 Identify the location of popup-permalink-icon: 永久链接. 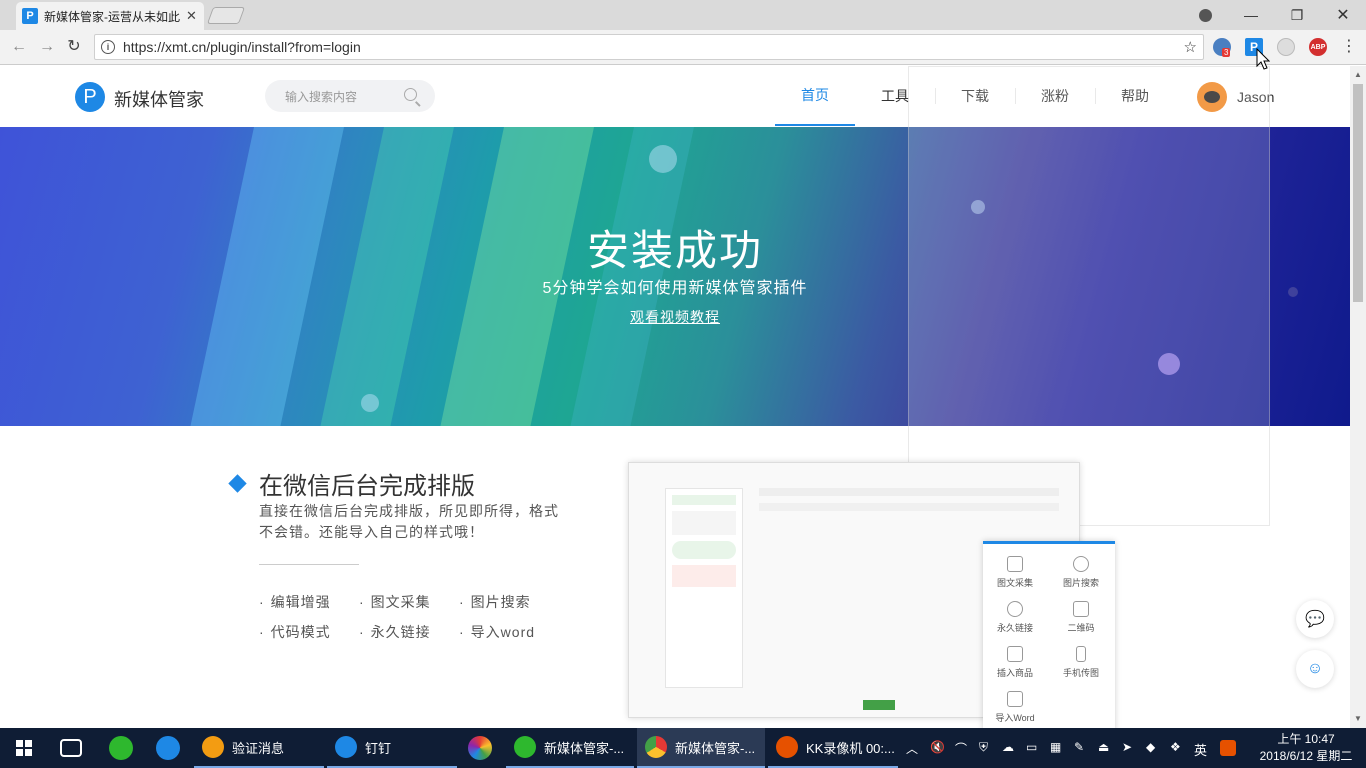
(1015, 617).